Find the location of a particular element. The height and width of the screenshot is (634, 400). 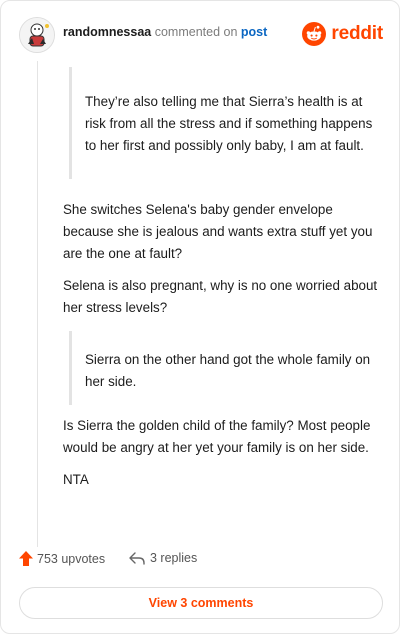

comment-meta: randomnessaa commented on post is located at coordinates (165, 32).